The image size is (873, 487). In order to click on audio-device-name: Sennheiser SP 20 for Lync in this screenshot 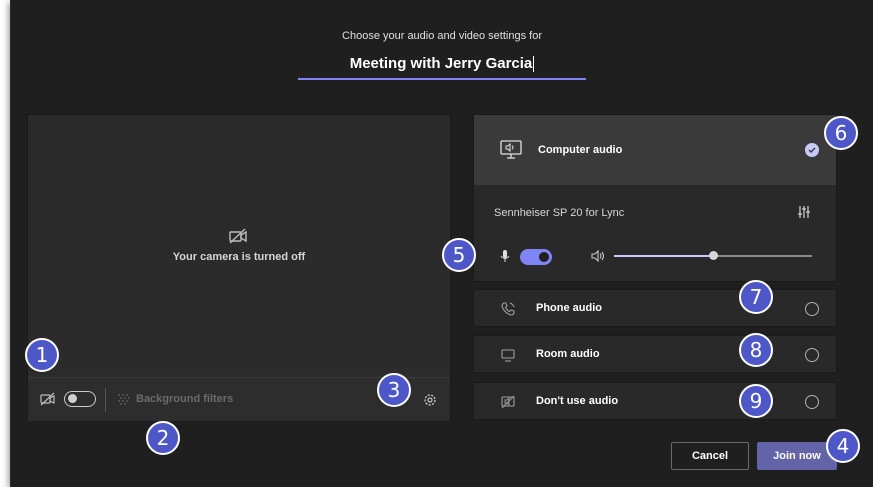, I will do `click(559, 213)`.